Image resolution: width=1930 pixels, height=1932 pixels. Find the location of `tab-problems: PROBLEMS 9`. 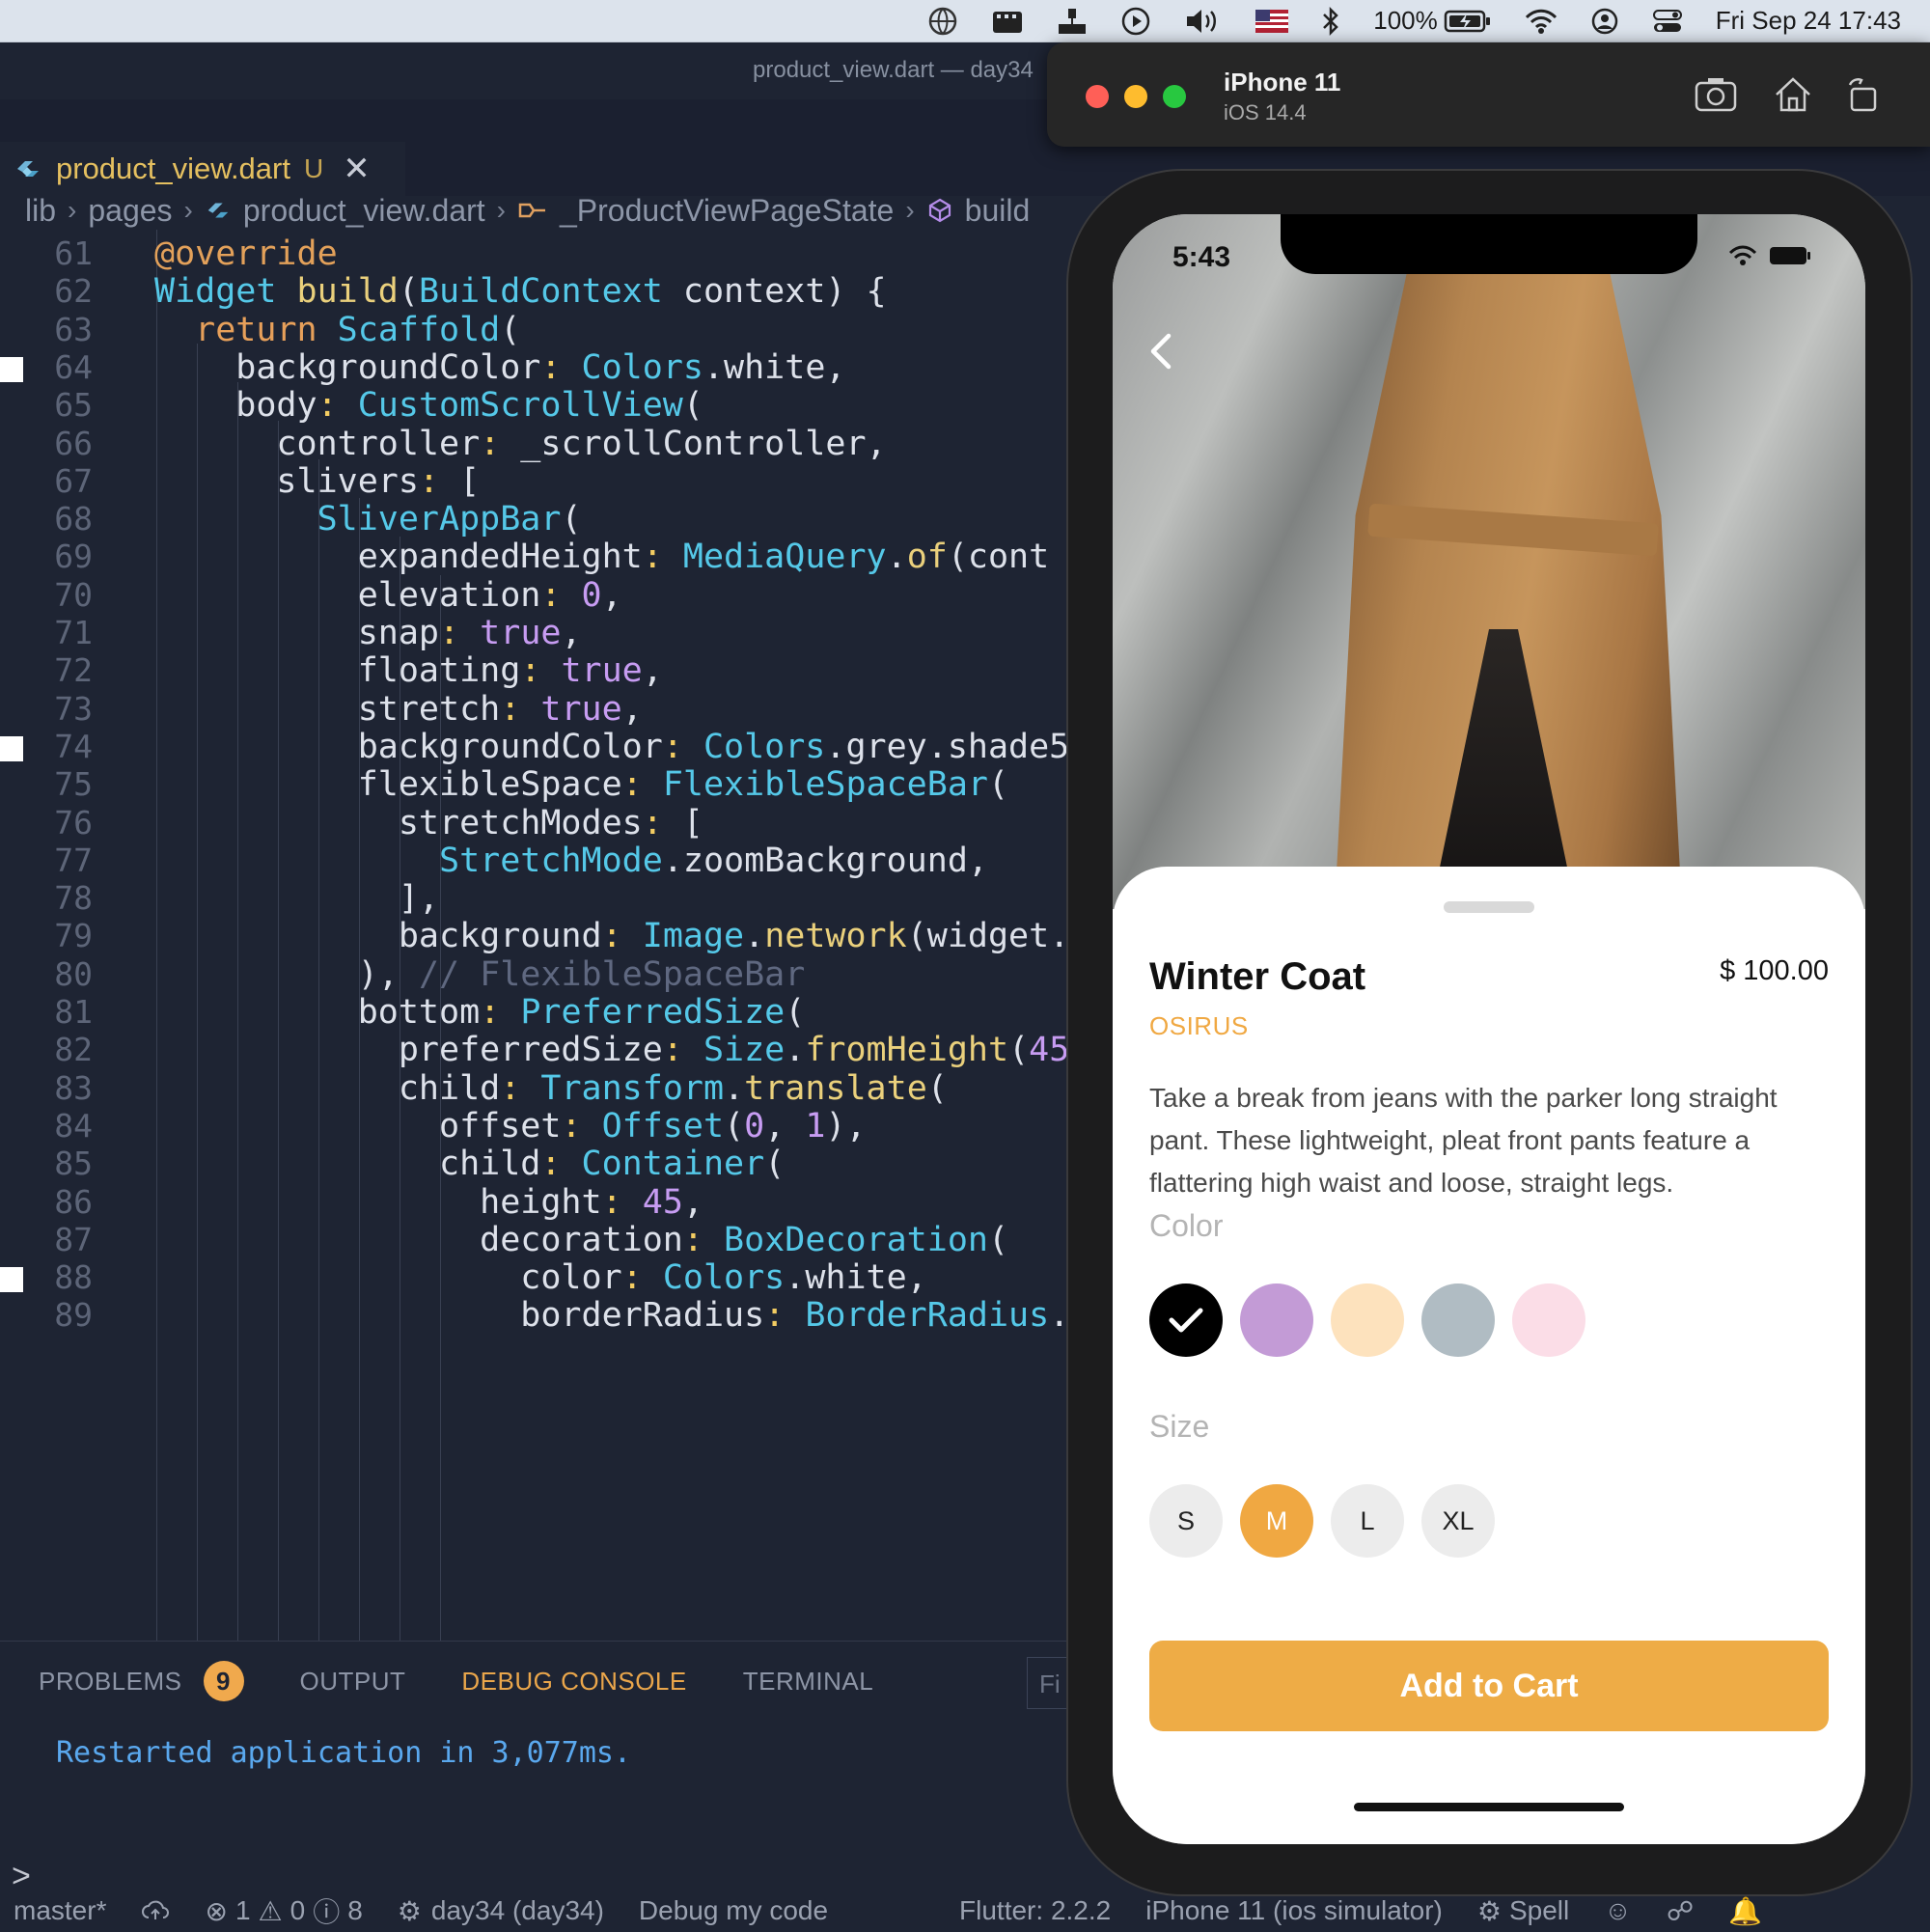

tab-problems: PROBLEMS 9 is located at coordinates (141, 1681).